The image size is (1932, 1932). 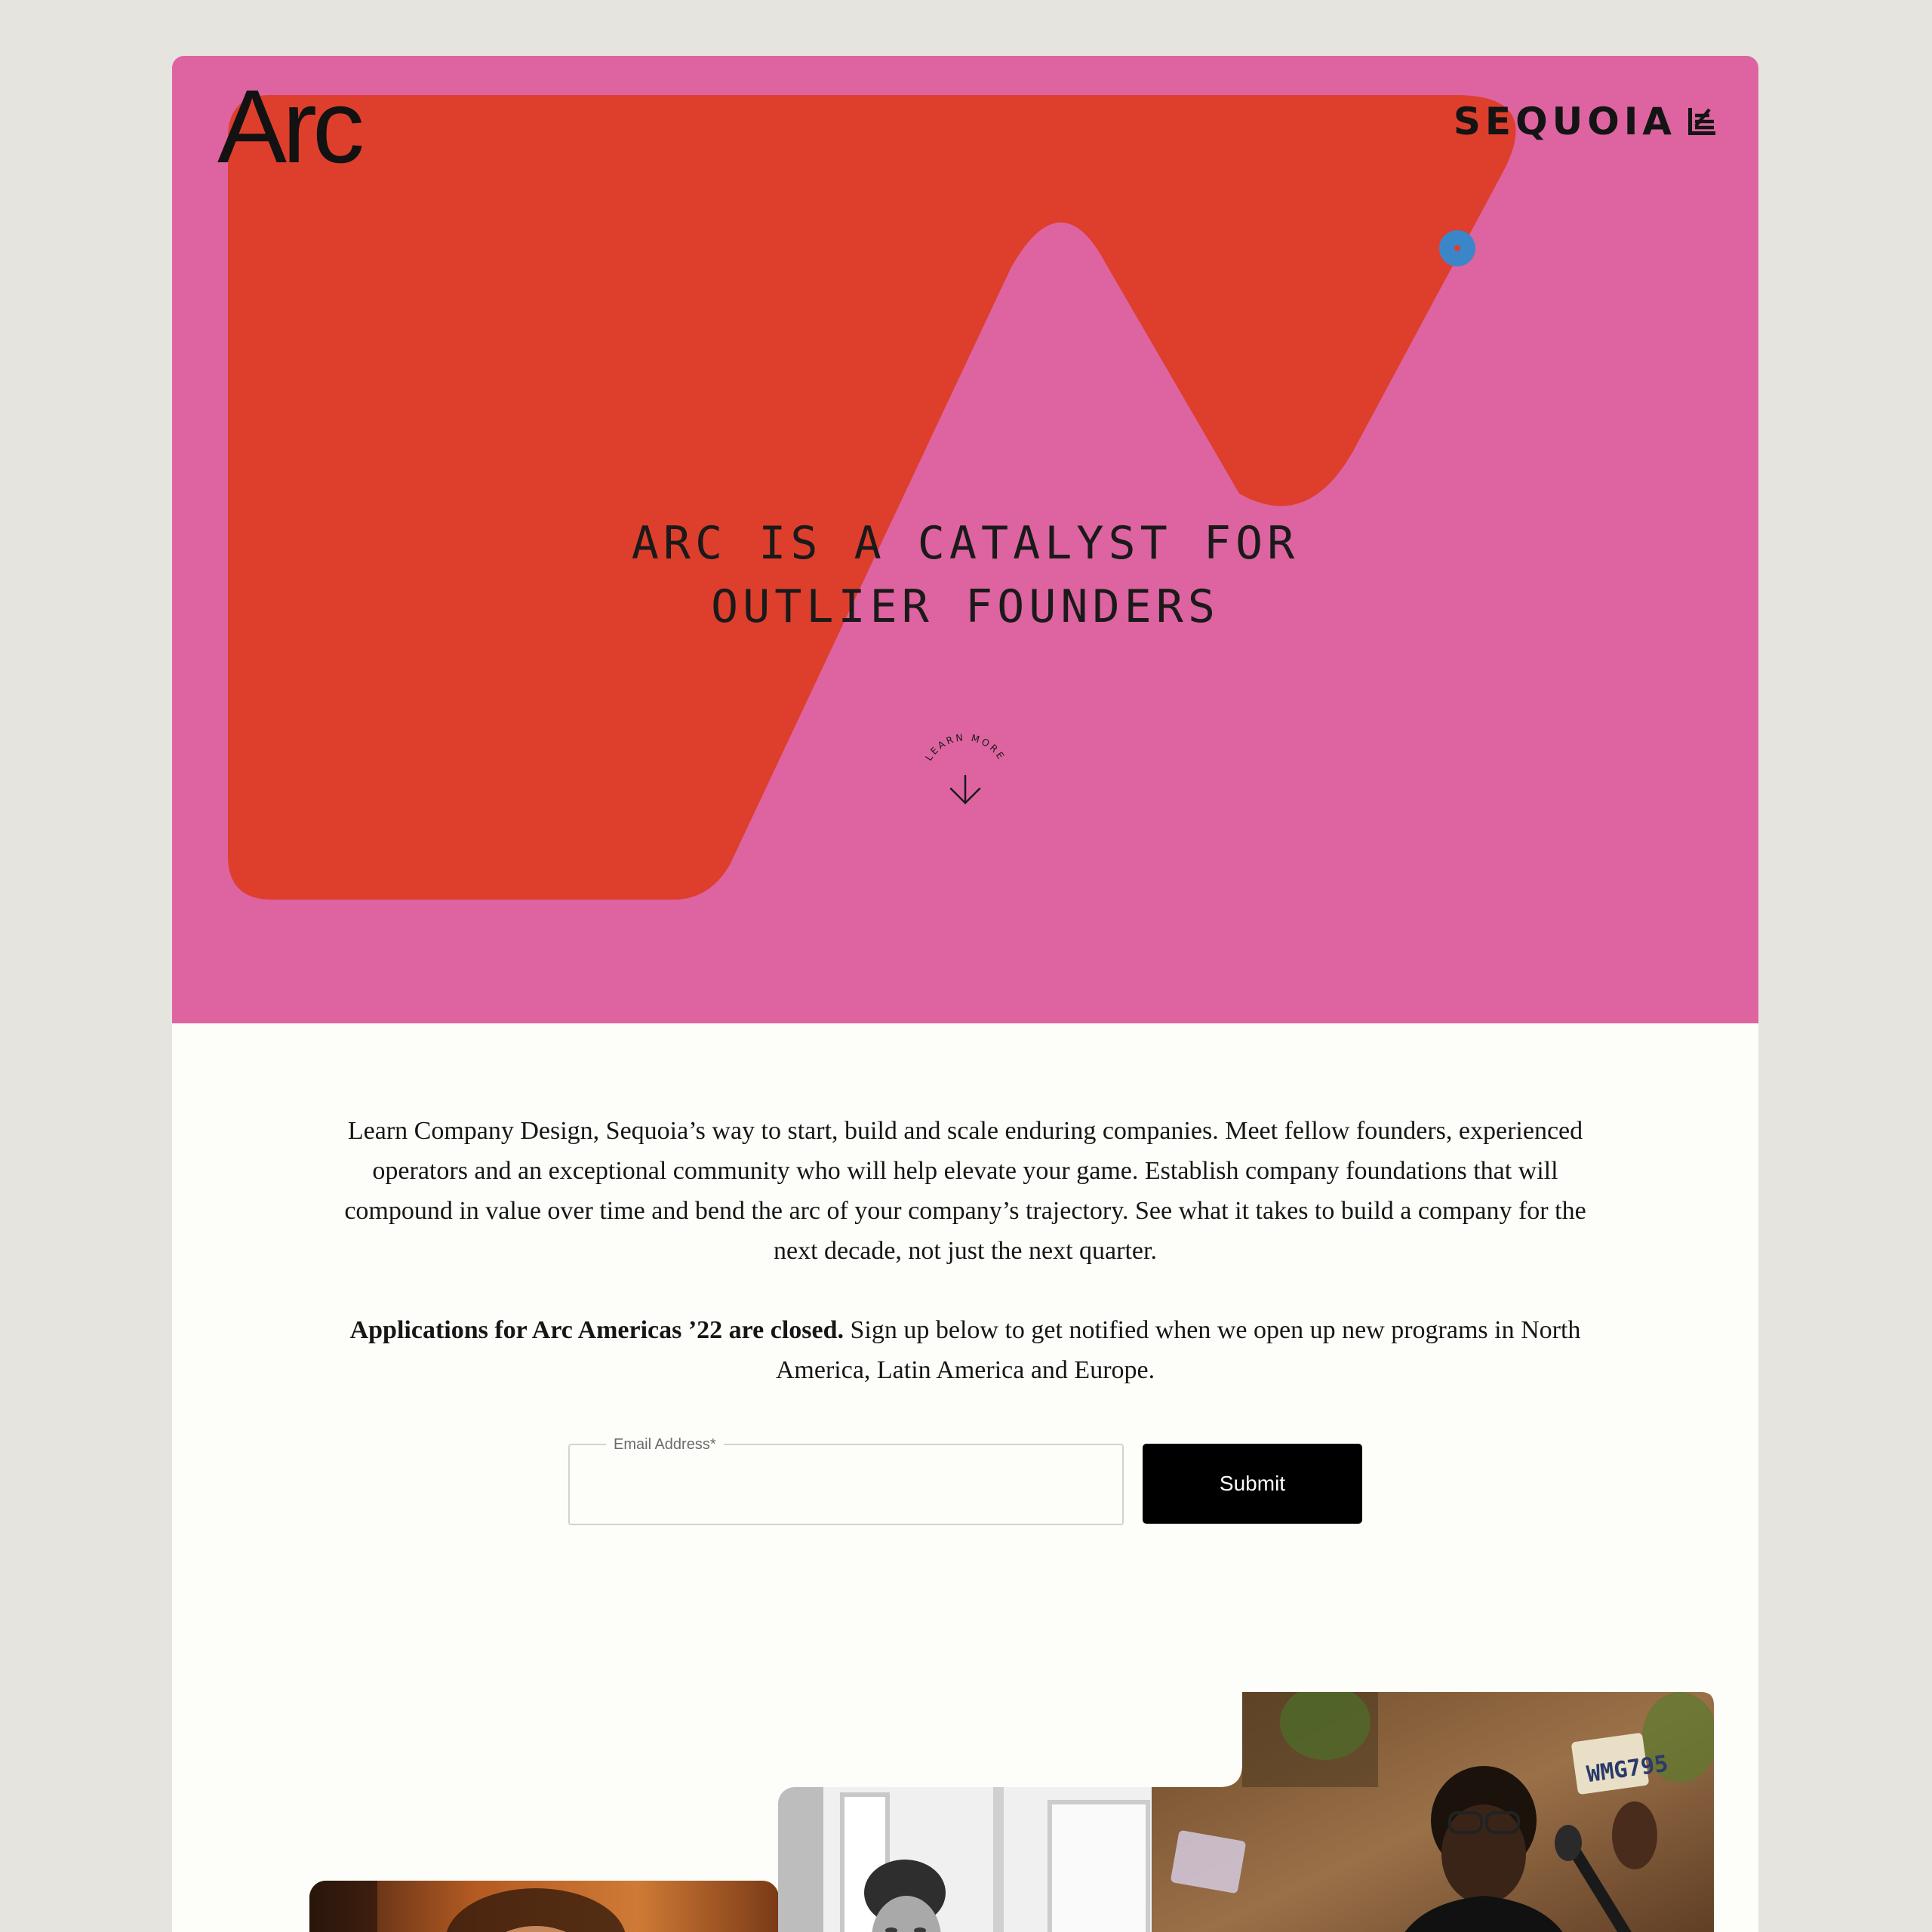 I want to click on signup-form: Email Address* Submit, so click(x=965, y=1480).